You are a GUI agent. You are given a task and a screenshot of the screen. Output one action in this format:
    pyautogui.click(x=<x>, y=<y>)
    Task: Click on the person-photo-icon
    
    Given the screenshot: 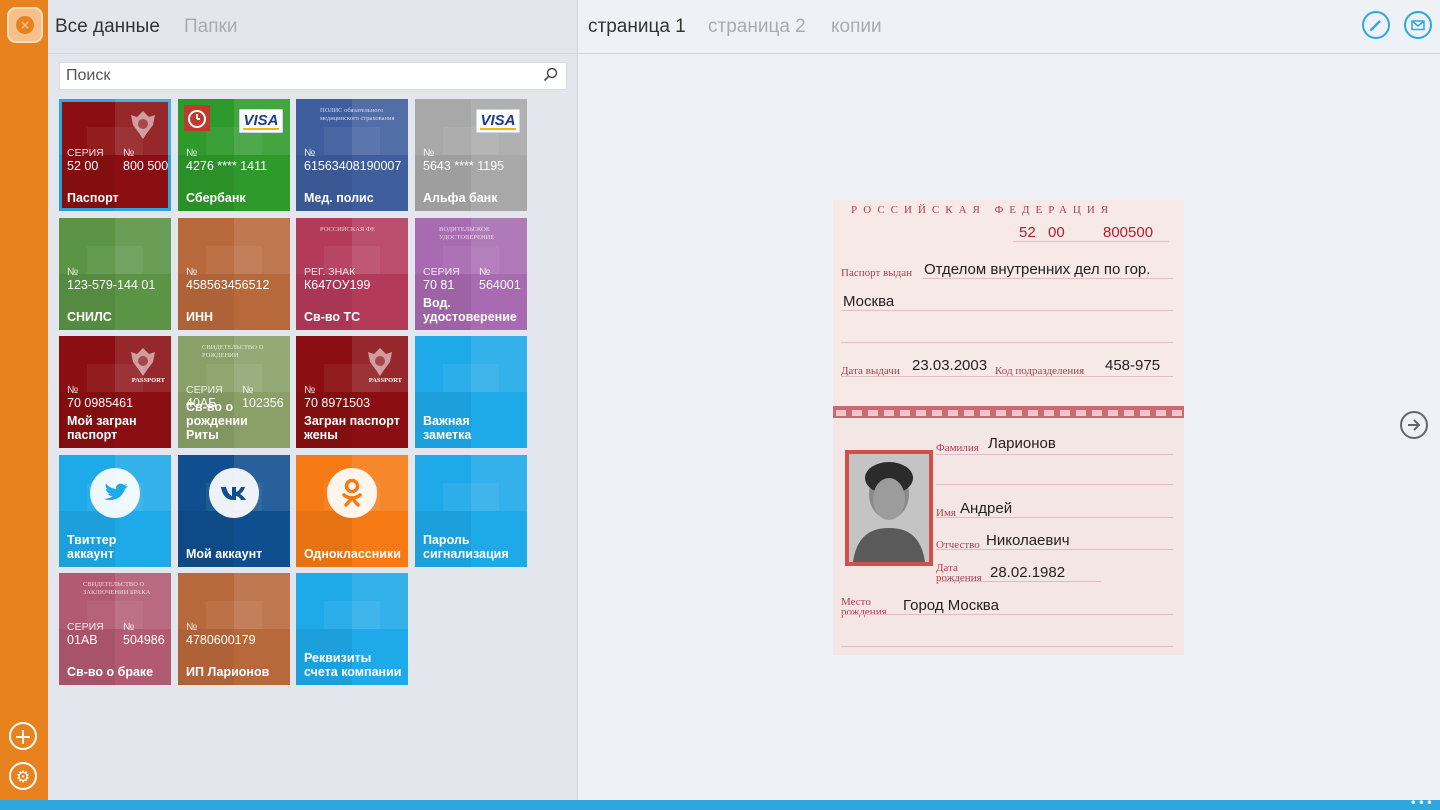 What is the action you would take?
    pyautogui.click(x=889, y=508)
    